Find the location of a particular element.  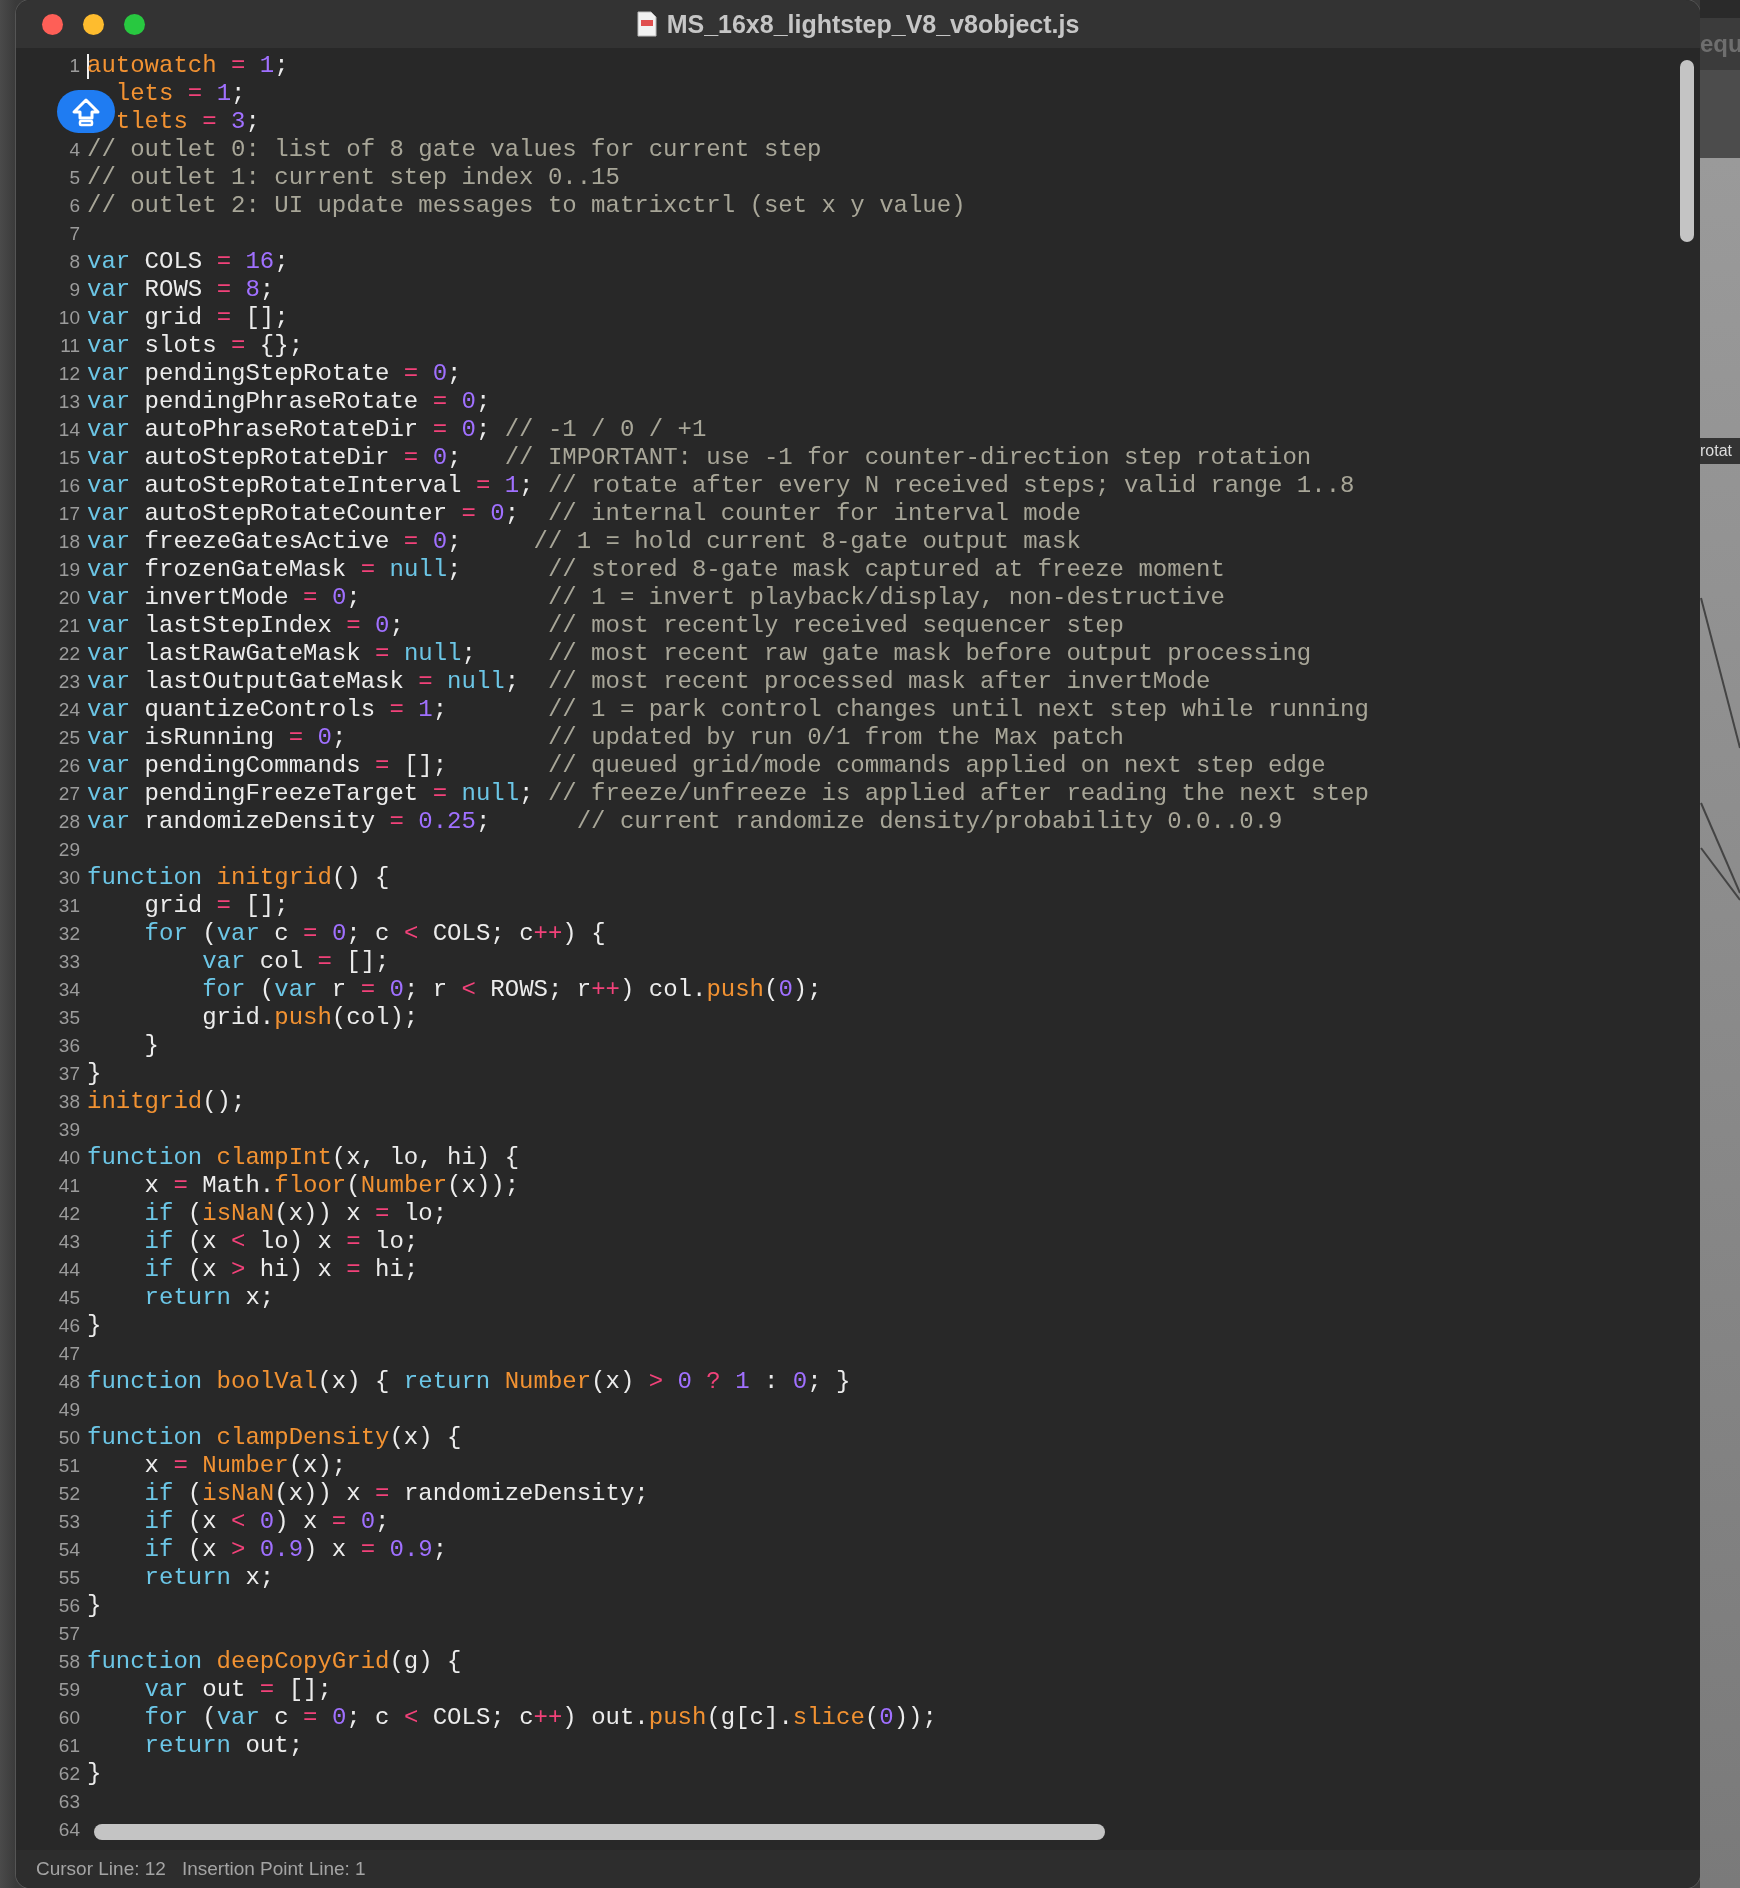

line-number: 26 is located at coordinates (69, 766).